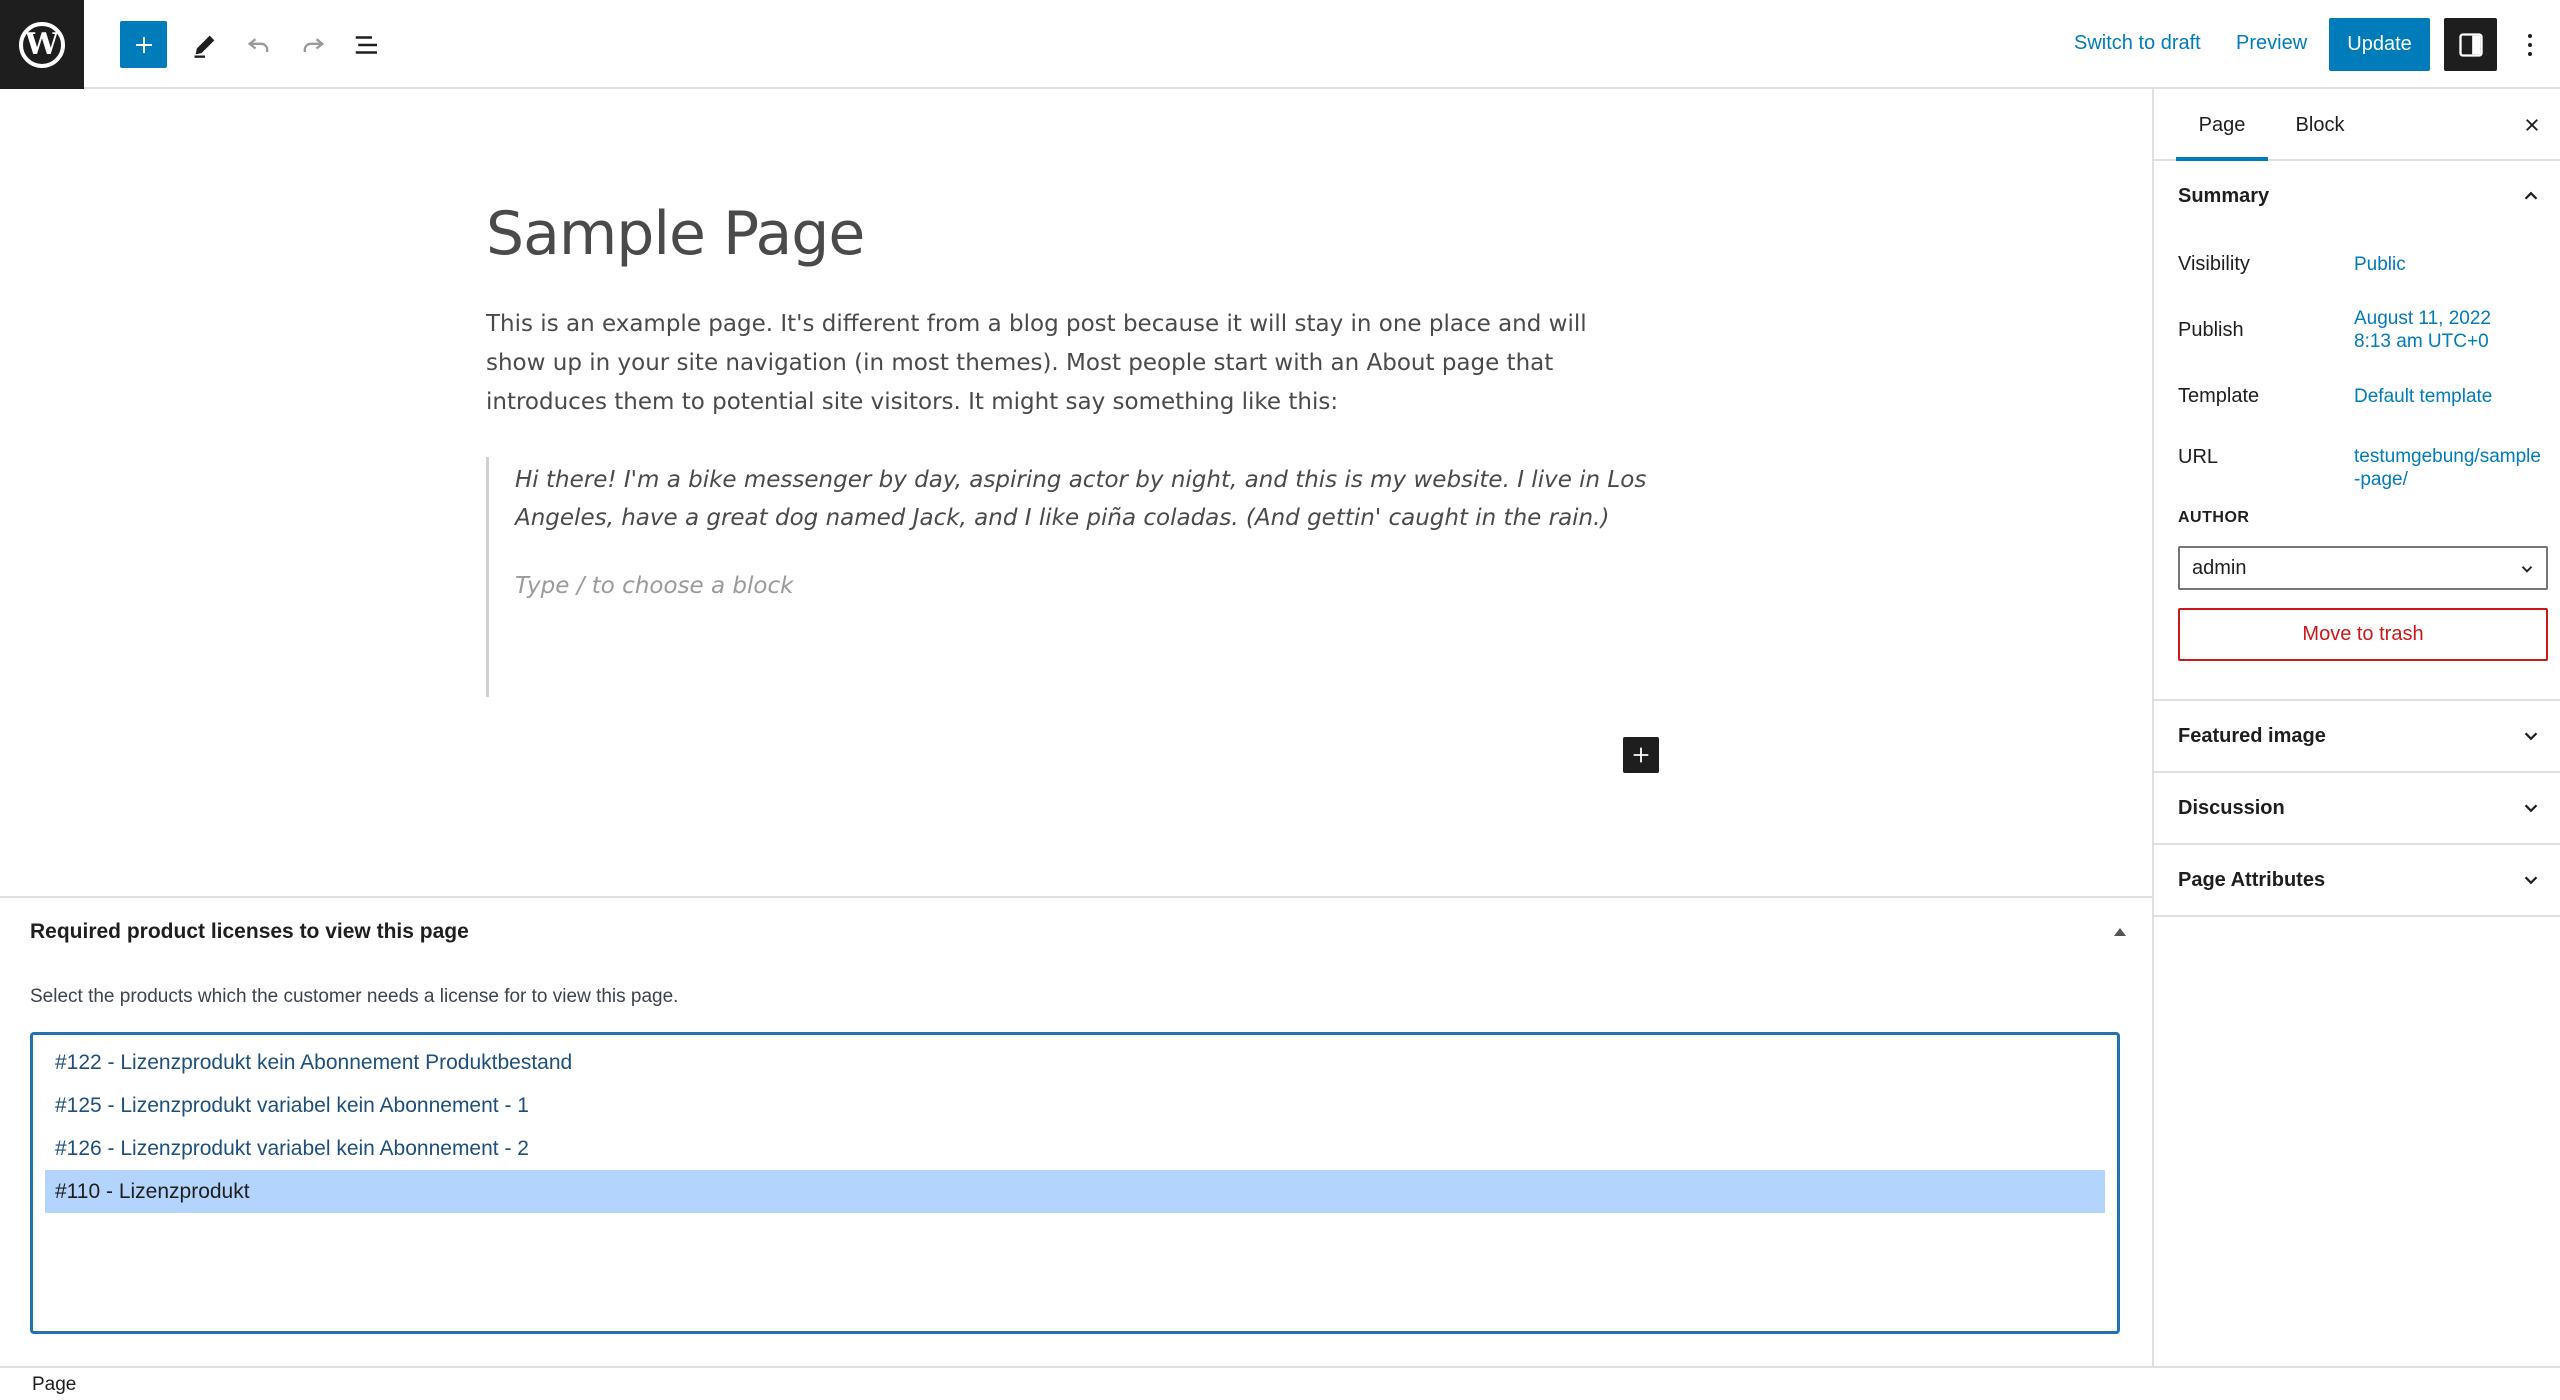 The image size is (2560, 1400). Describe the element at coordinates (2211, 330) in the screenshot. I see `publish-label: Publish` at that location.